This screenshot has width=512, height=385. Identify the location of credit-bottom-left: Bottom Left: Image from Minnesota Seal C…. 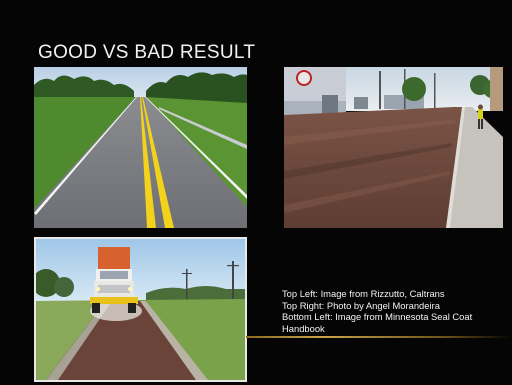
(377, 322).